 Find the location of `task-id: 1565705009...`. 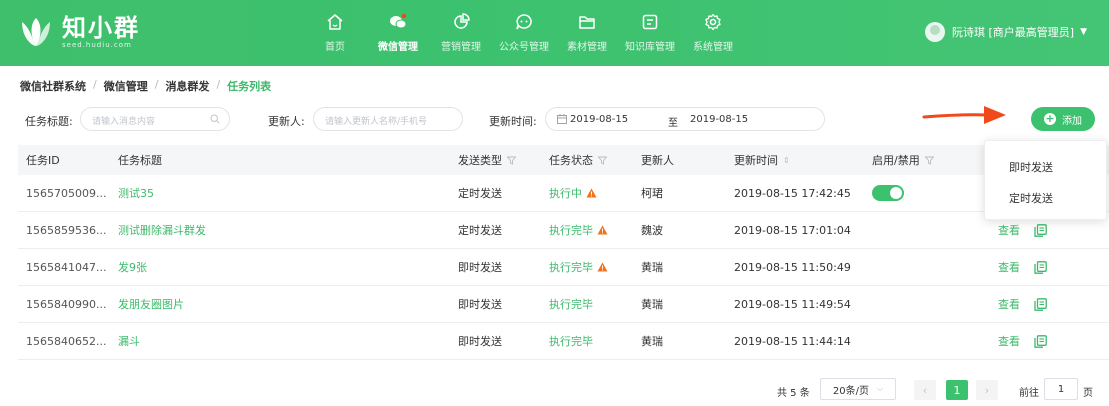

task-id: 1565705009... is located at coordinates (66, 193).